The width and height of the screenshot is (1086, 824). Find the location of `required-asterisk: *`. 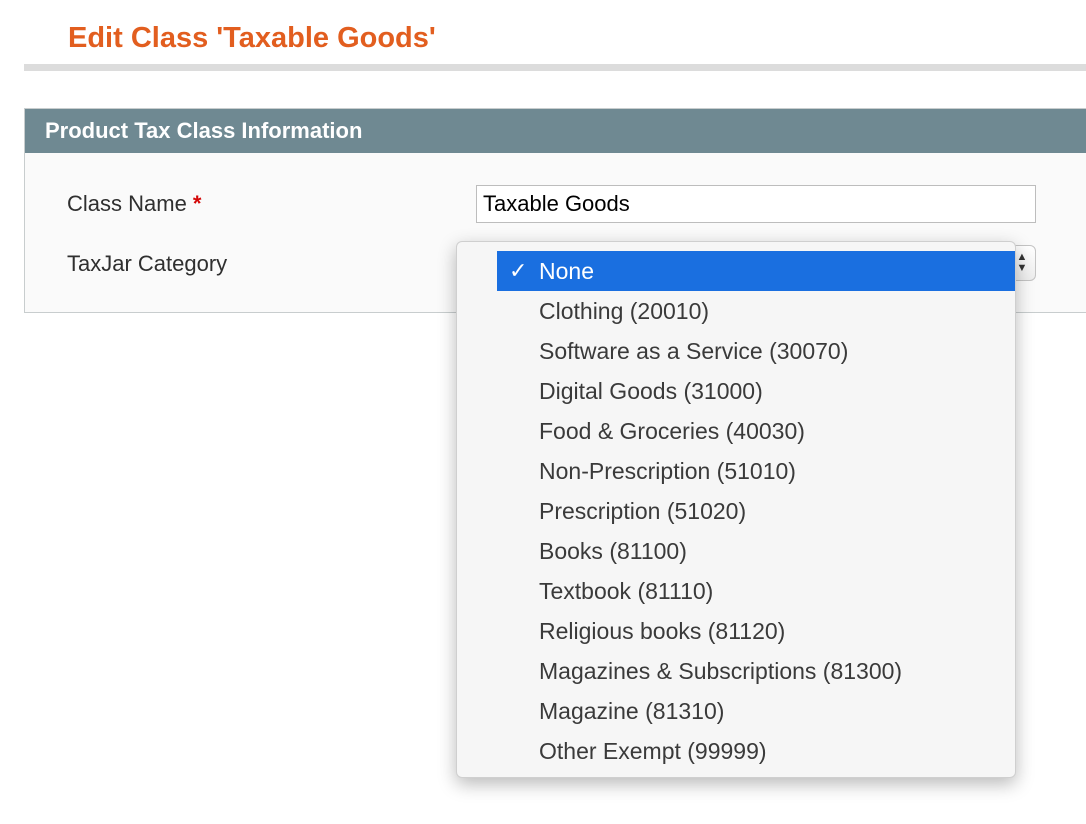

required-asterisk: * is located at coordinates (197, 203).